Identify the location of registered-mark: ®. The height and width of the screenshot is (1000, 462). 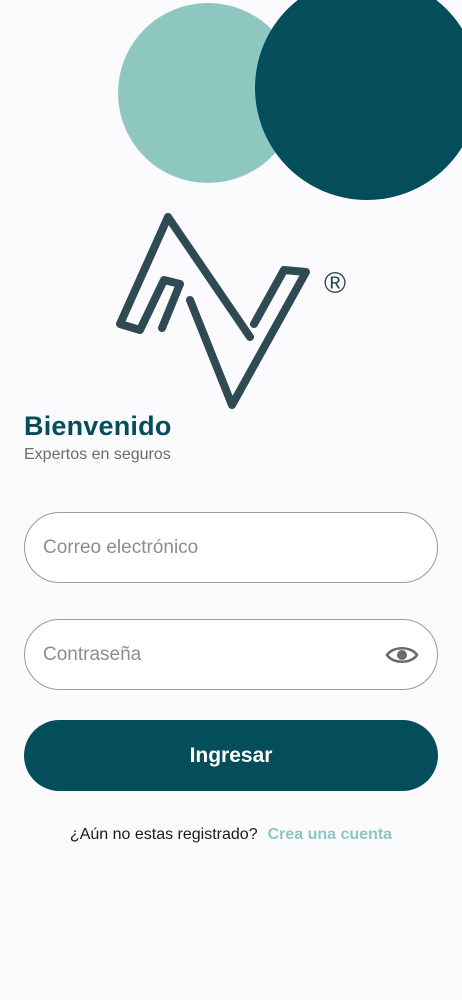
(335, 283).